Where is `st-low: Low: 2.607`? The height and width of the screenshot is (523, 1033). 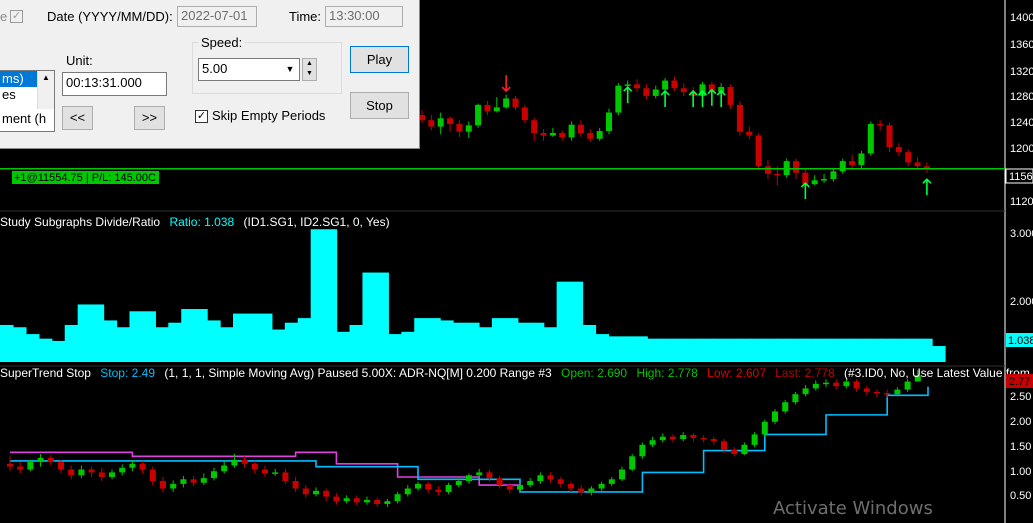 st-low: Low: 2.607 is located at coordinates (736, 373).